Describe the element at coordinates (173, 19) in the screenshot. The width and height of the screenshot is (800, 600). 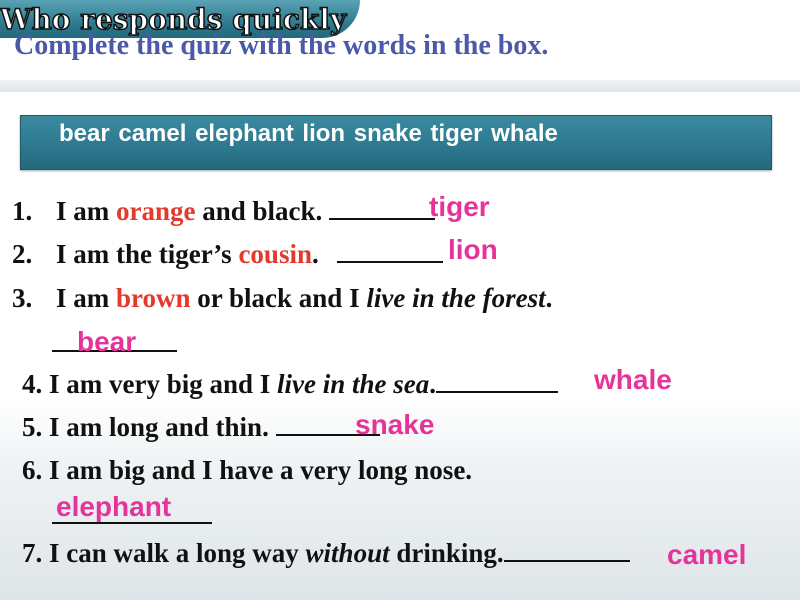
I see `banner-label: Who responds quickly` at that location.